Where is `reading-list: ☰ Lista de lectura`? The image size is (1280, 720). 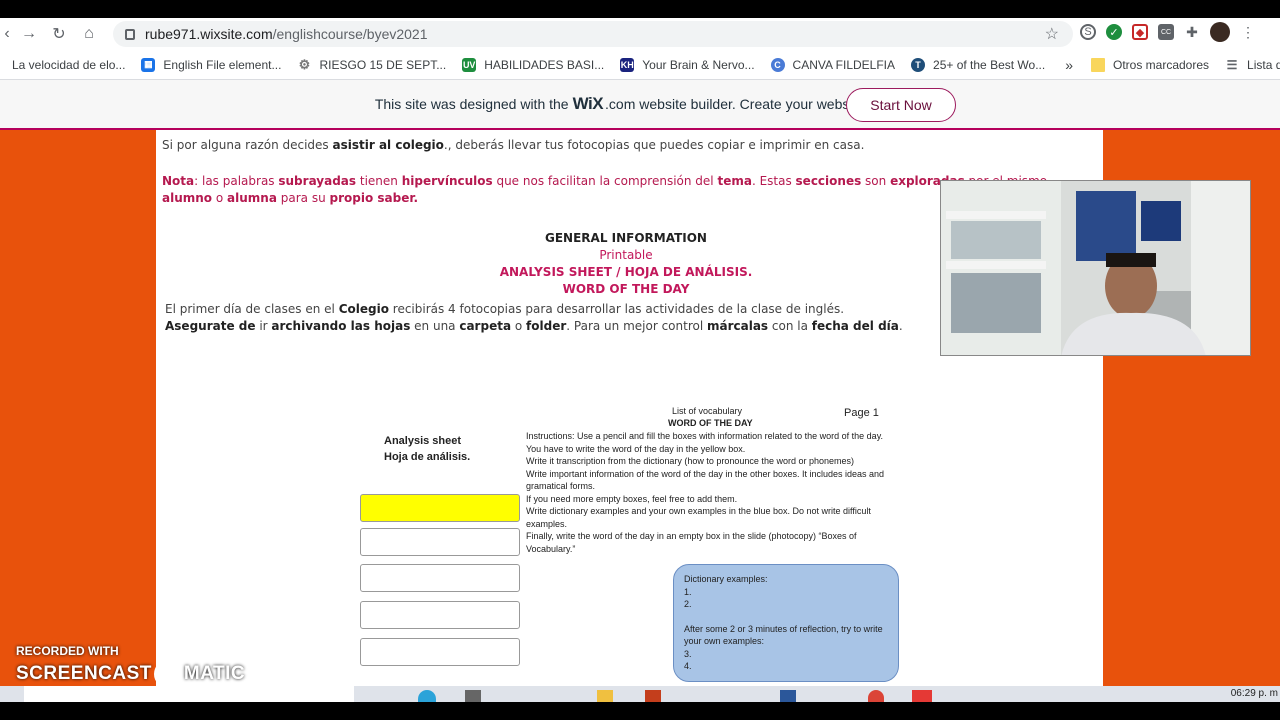 reading-list: ☰ Lista de lectura is located at coordinates (1252, 65).